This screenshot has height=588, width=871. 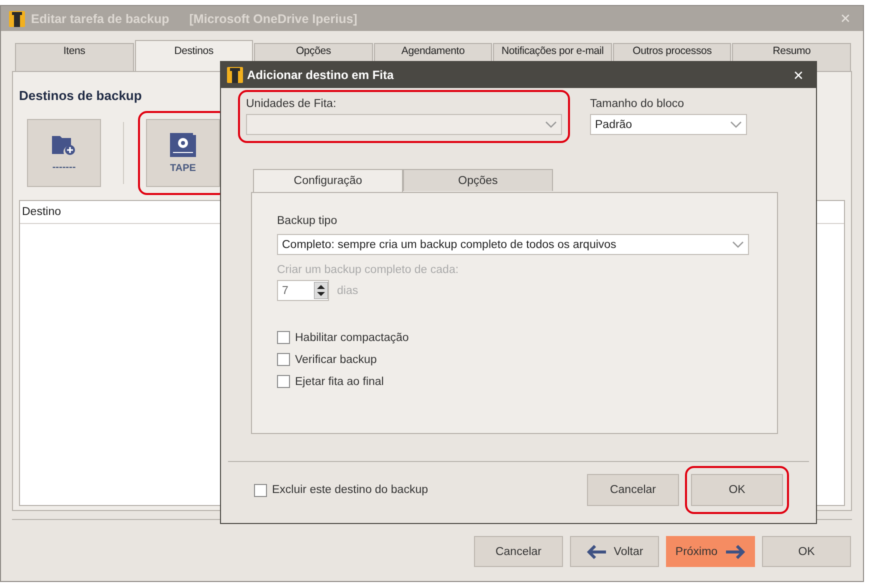 What do you see at coordinates (336, 360) in the screenshot?
I see `checkbox-label: Verificar backup` at bounding box center [336, 360].